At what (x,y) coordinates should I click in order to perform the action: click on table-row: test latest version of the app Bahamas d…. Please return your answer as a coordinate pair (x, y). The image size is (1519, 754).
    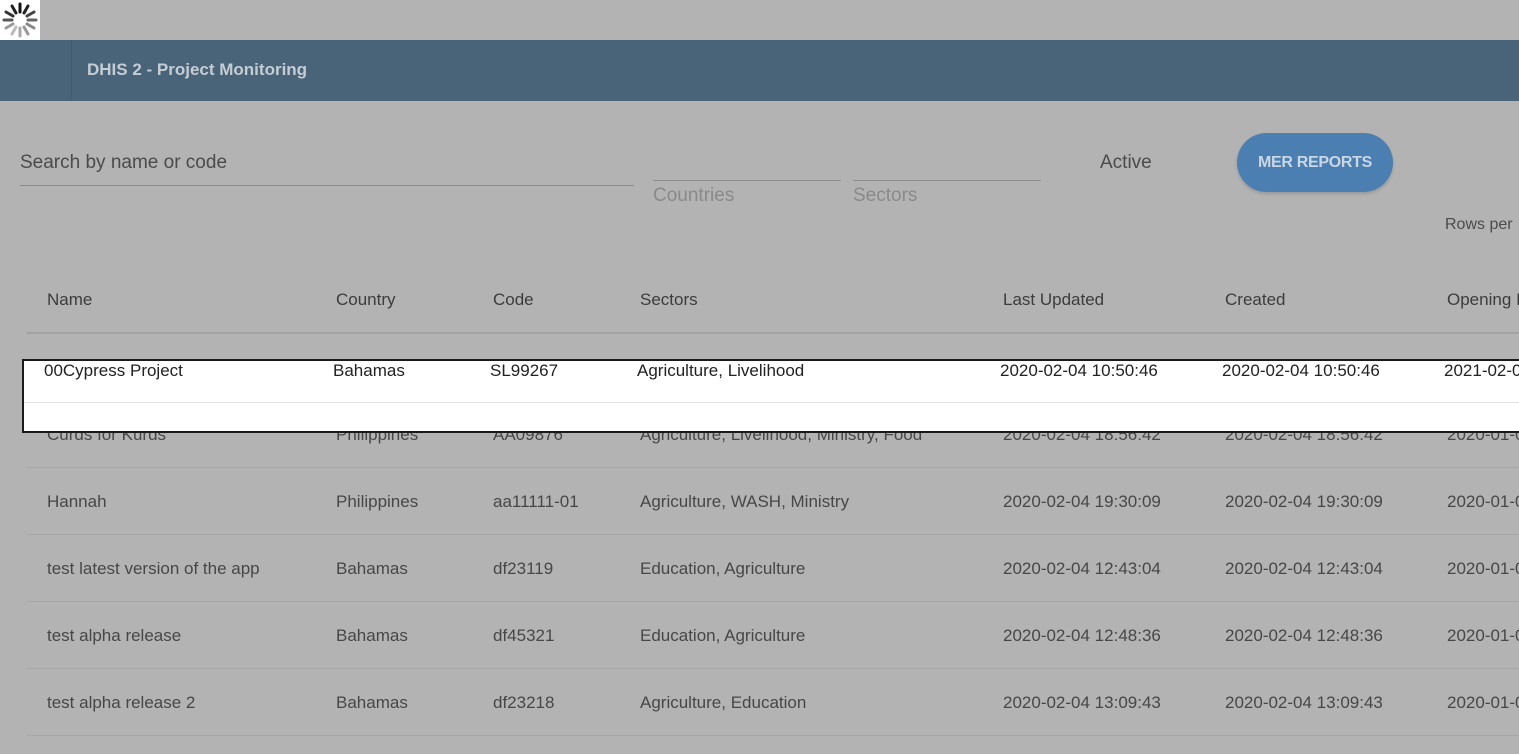
    Looking at the image, I should click on (773, 568).